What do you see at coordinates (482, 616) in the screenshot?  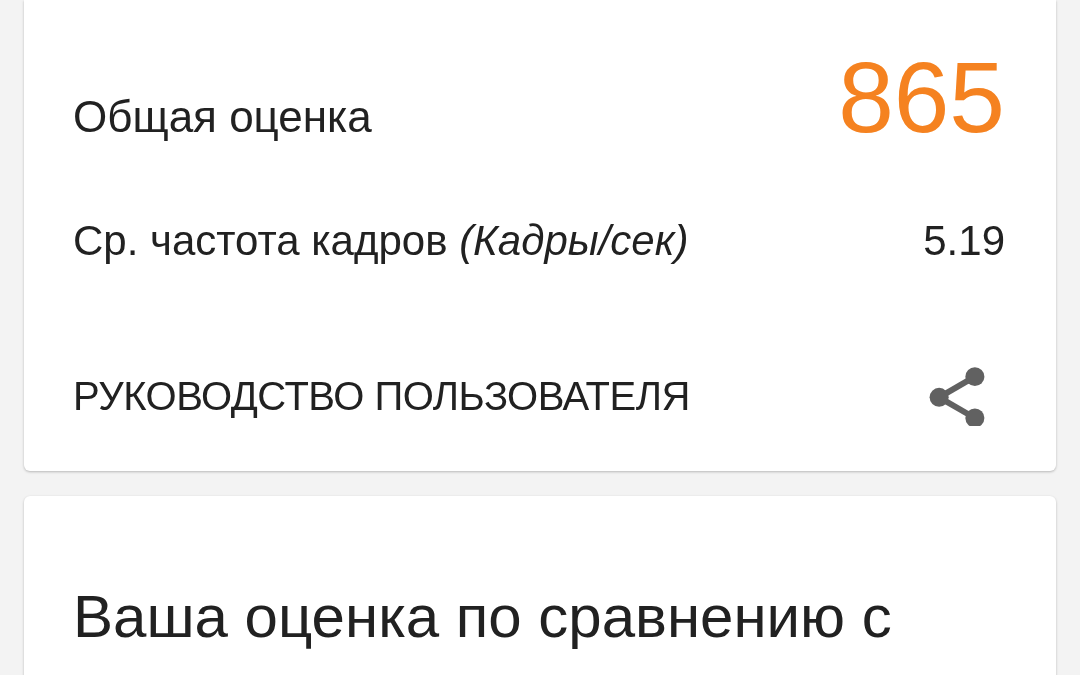 I see `comparison-title: Ваша оценка по сравнению с` at bounding box center [482, 616].